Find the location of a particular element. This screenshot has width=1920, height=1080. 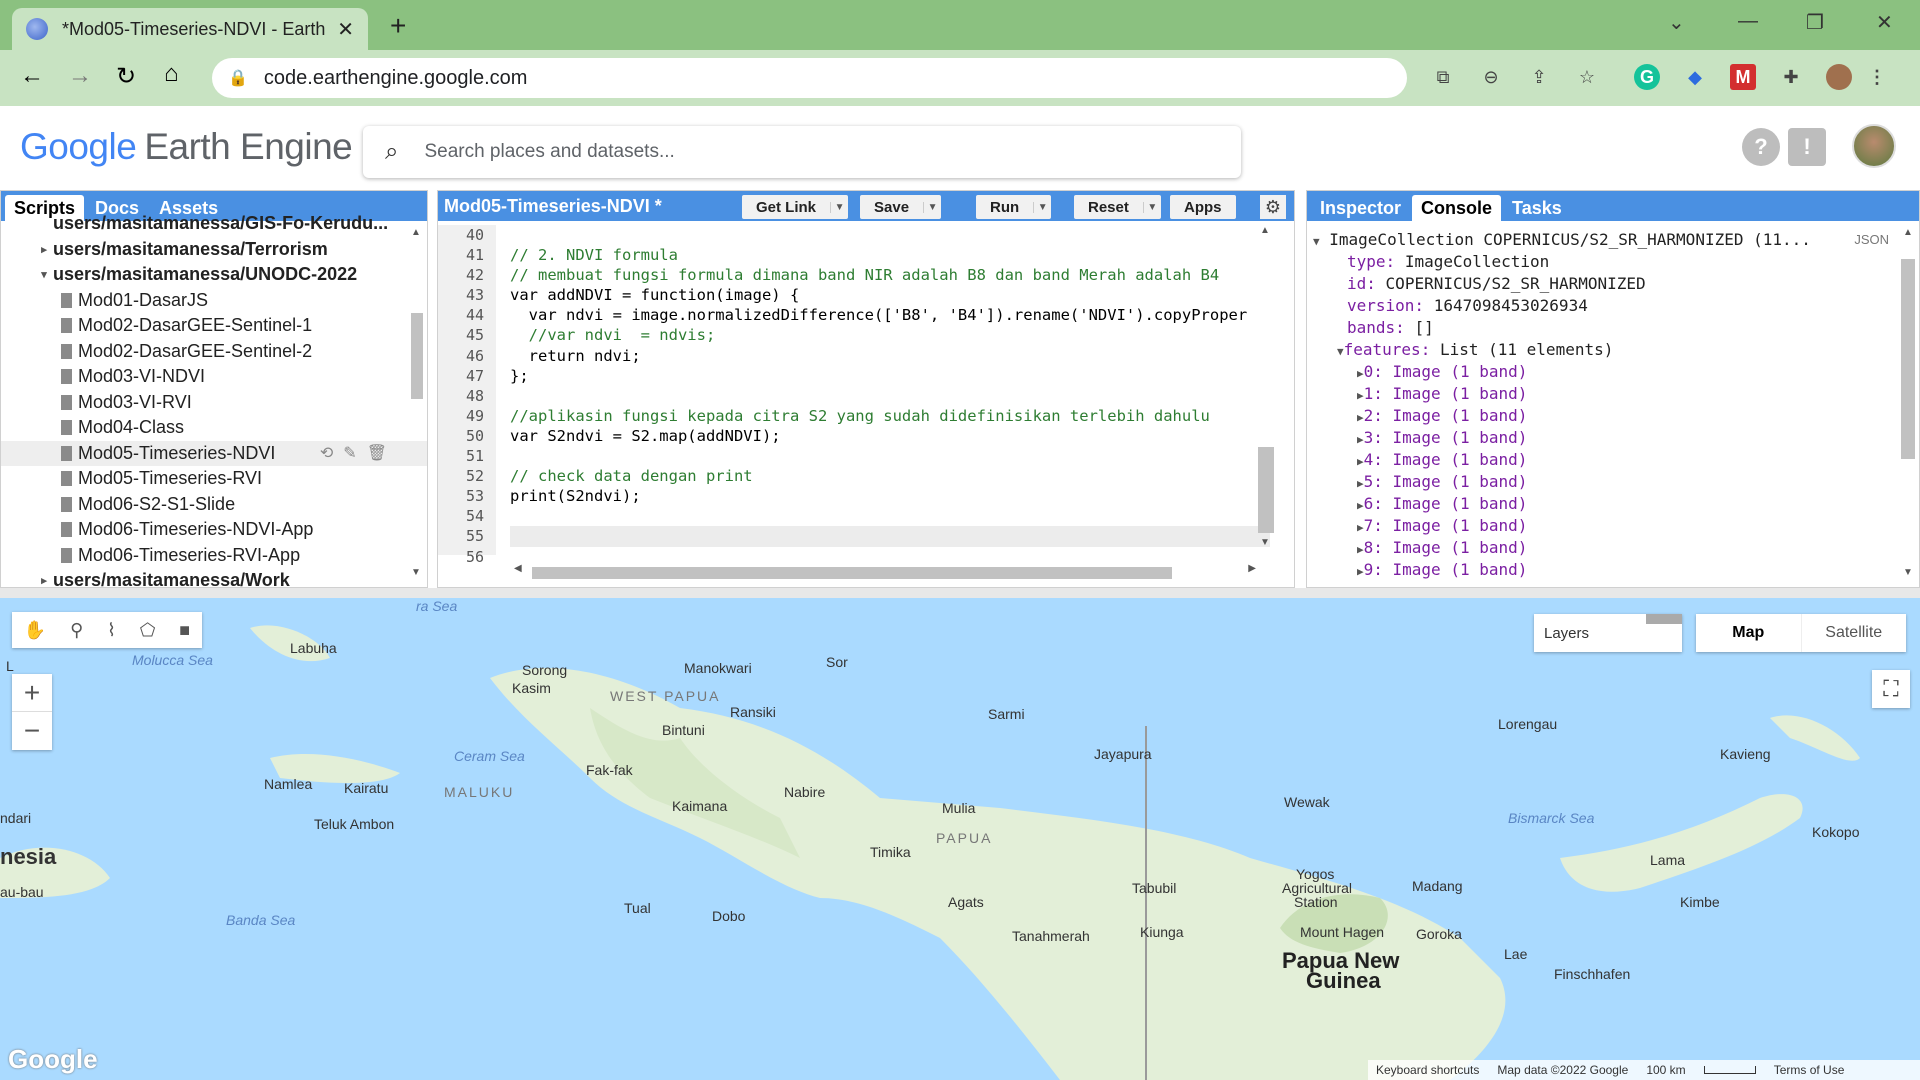

editor-vscroll: ▲ ▼ is located at coordinates (1266, 390).